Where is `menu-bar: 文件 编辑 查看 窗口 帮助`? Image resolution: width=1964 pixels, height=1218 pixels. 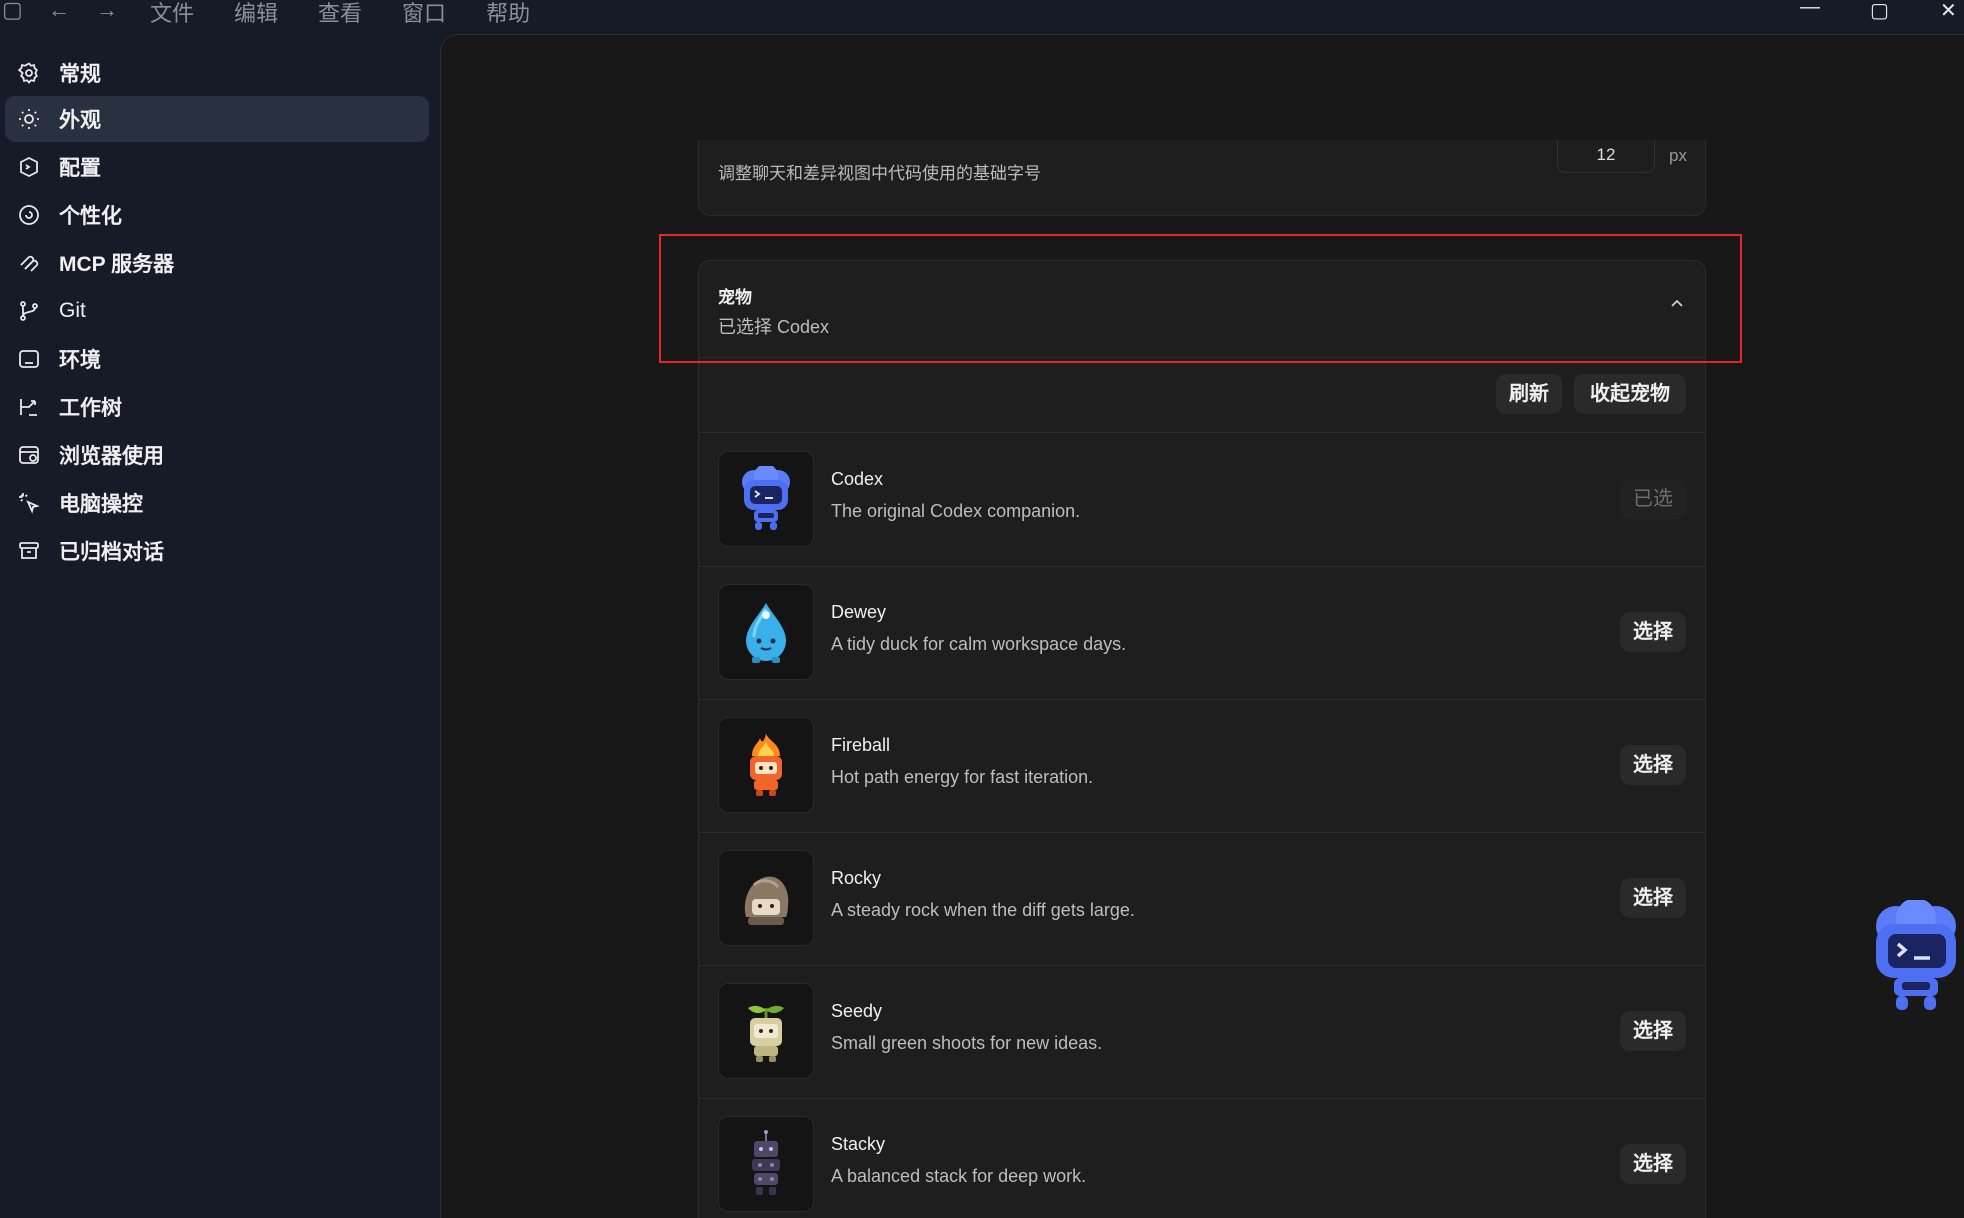 menu-bar: 文件 编辑 查看 窗口 帮助 is located at coordinates (360, 14).